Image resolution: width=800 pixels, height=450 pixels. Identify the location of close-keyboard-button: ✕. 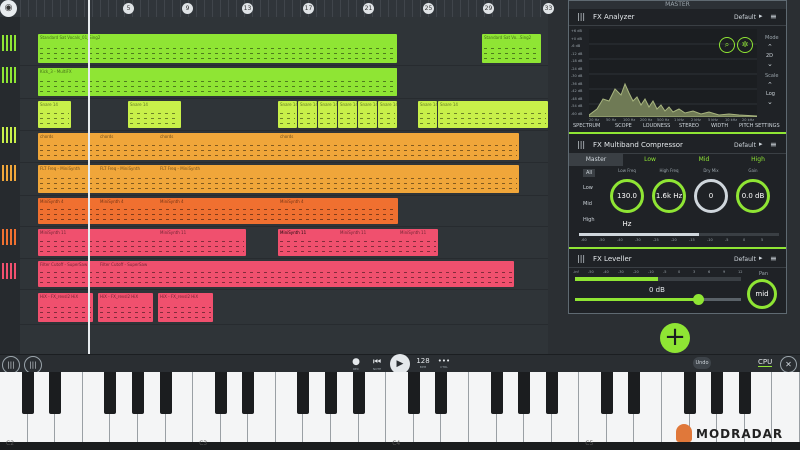
(788, 364).